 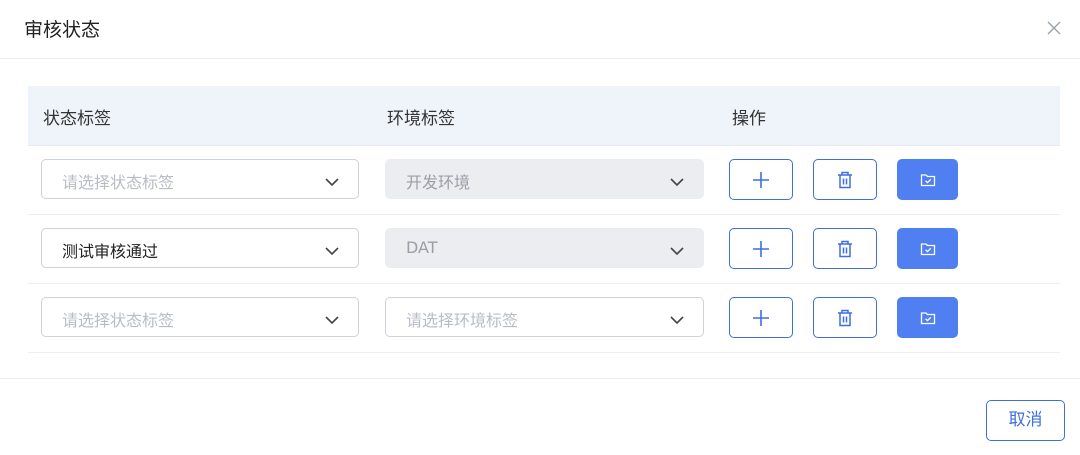 What do you see at coordinates (1025, 420) in the screenshot?
I see `cancel-button: 取消` at bounding box center [1025, 420].